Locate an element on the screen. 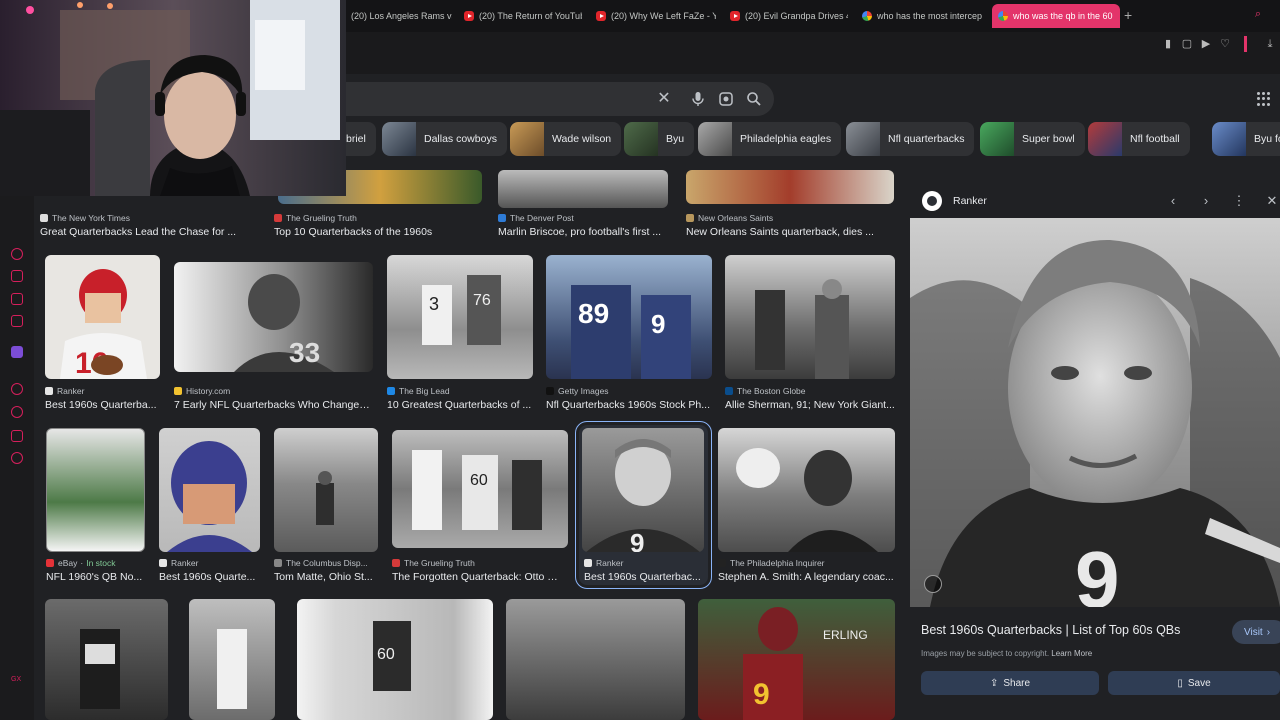 The width and height of the screenshot is (1280, 720). lens-camera-icon is located at coordinates (933, 584).